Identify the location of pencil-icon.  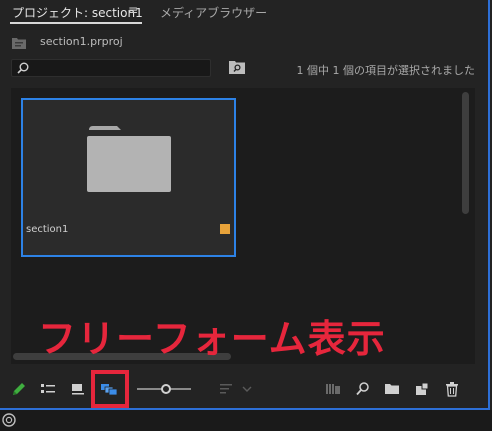
(19, 389).